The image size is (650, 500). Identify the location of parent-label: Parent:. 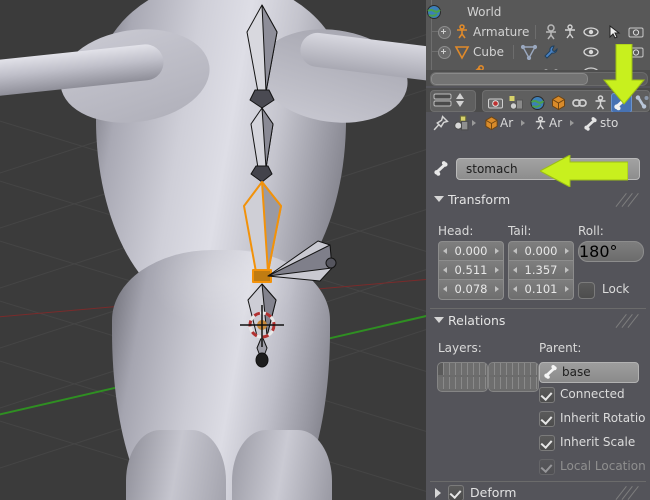
(560, 348).